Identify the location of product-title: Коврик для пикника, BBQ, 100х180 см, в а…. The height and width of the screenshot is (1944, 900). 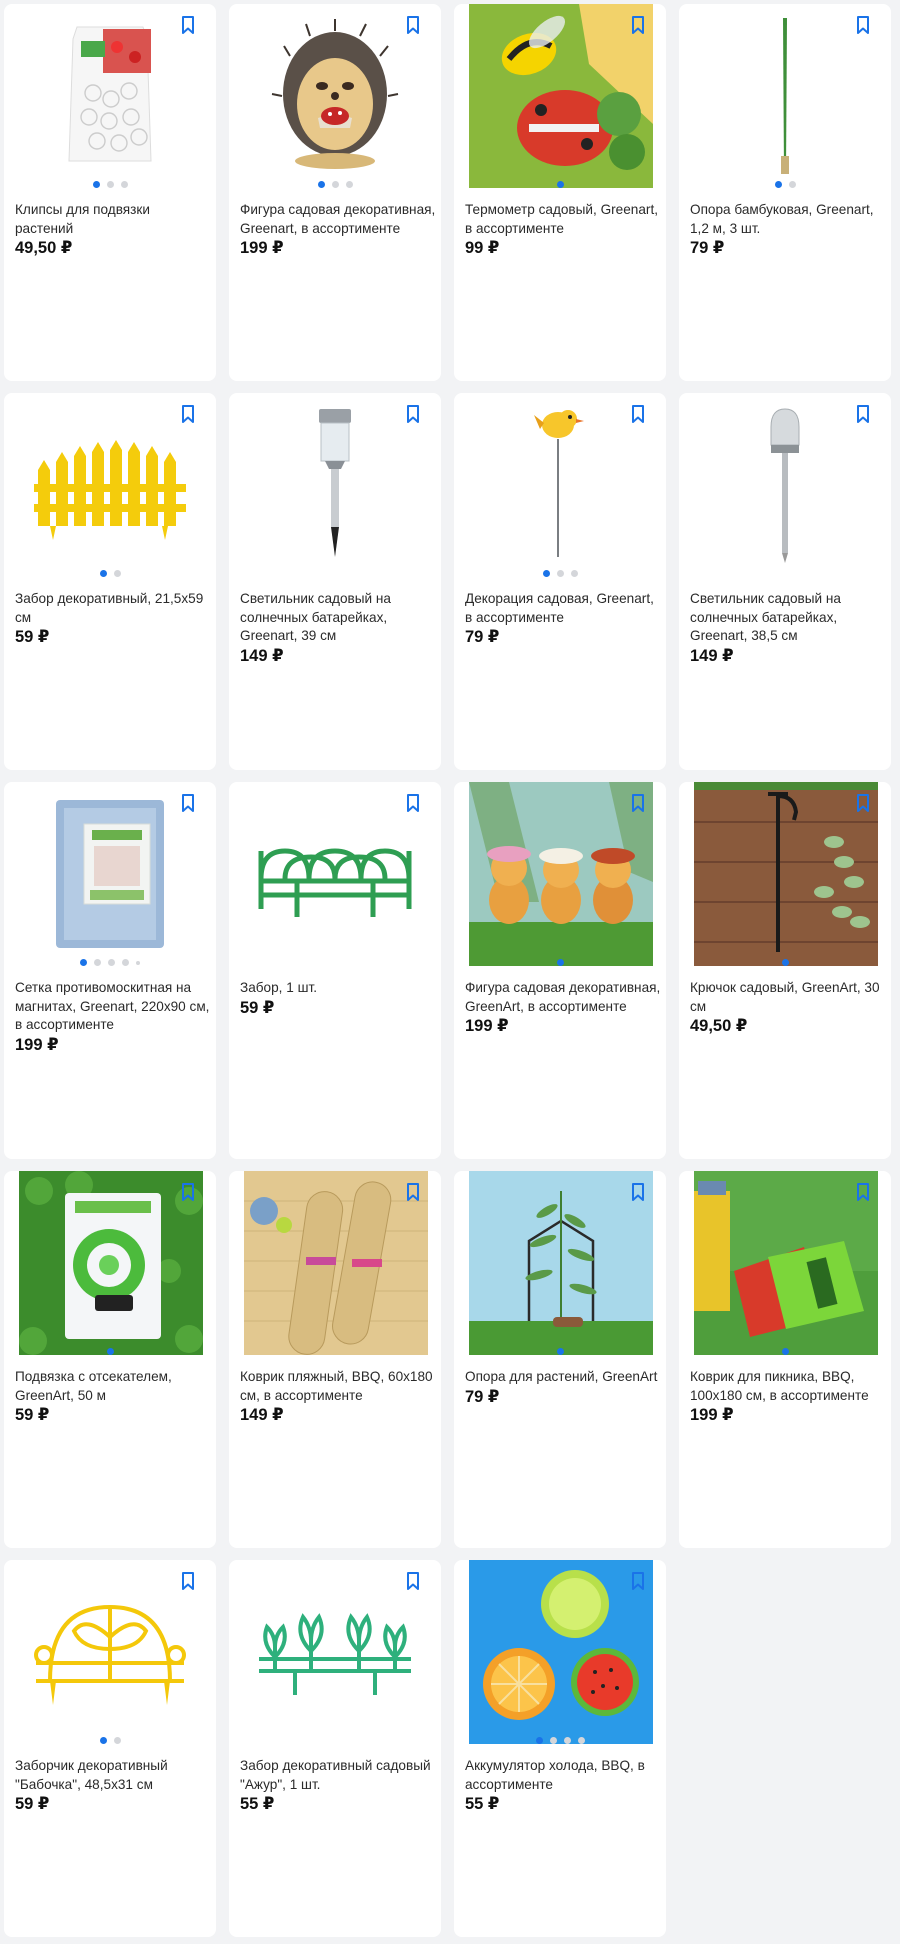
(788, 1386).